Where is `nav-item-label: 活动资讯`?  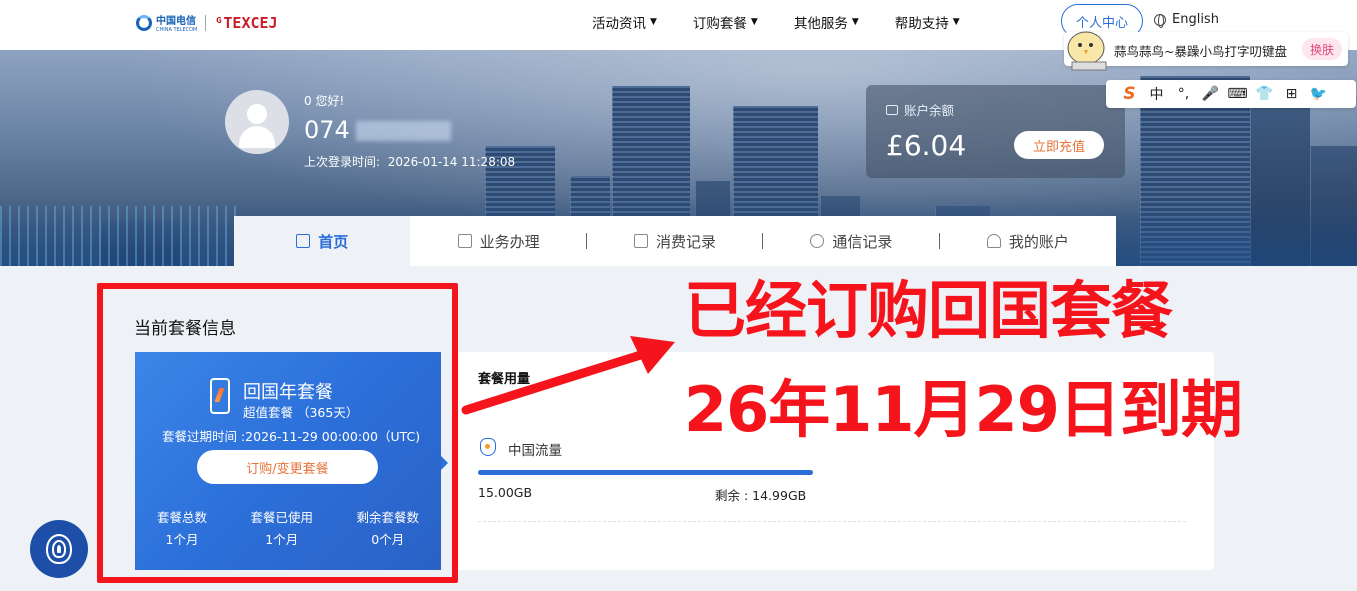
nav-item-label: 活动资讯 is located at coordinates (619, 24).